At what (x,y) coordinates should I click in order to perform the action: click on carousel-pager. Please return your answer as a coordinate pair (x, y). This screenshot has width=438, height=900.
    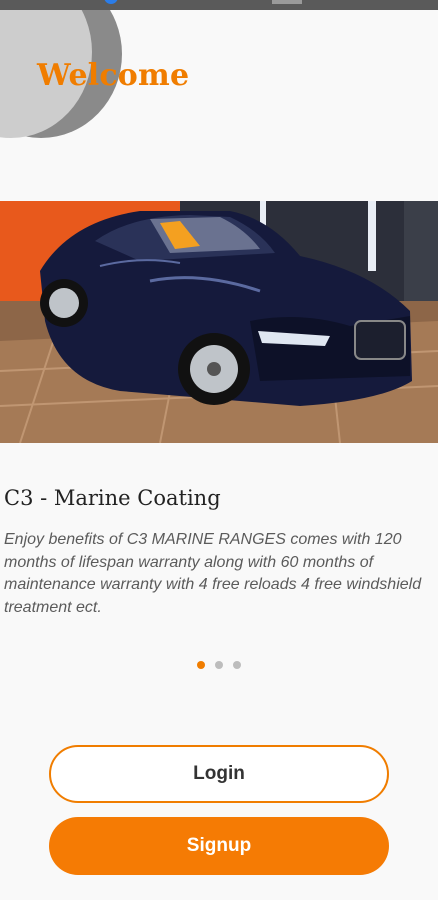
    Looking at the image, I should click on (219, 665).